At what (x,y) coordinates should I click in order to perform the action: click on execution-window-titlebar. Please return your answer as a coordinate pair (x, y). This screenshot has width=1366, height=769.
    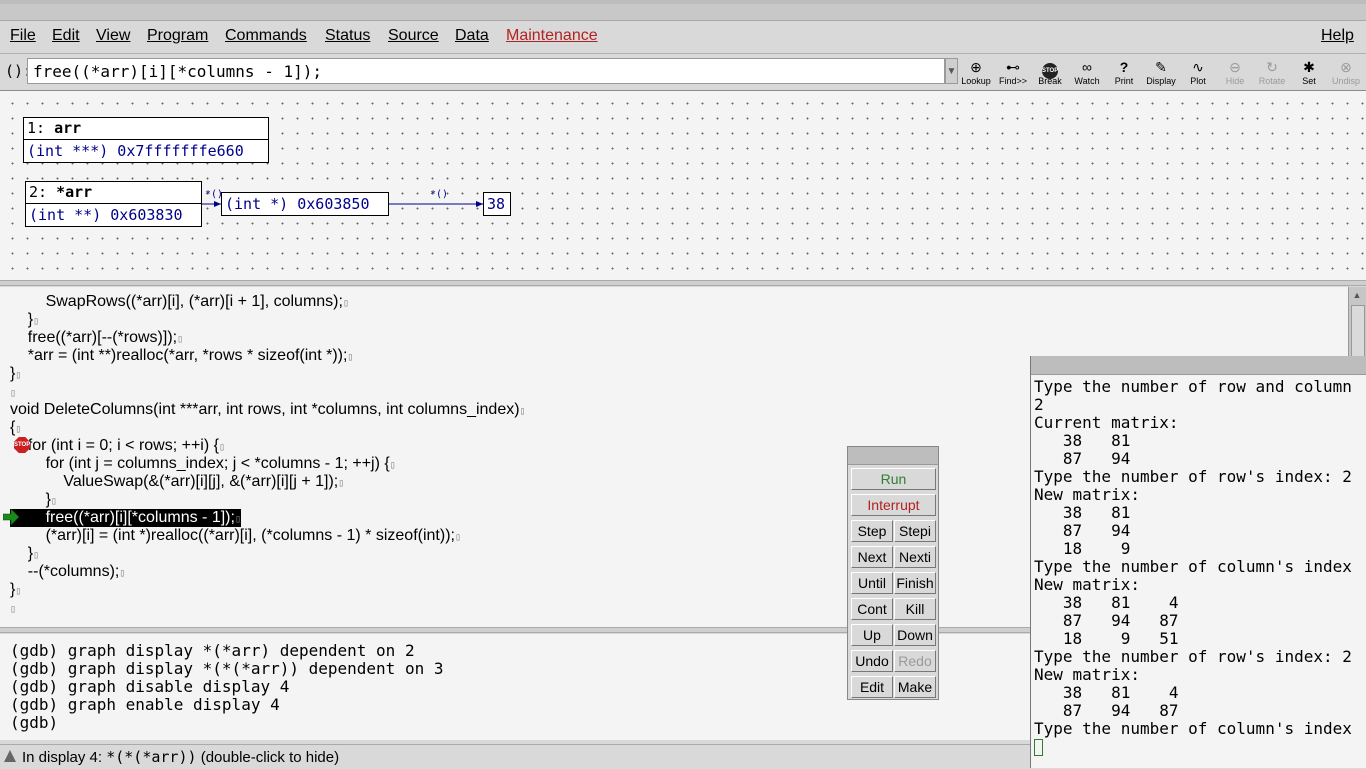
    Looking at the image, I should click on (1198, 365).